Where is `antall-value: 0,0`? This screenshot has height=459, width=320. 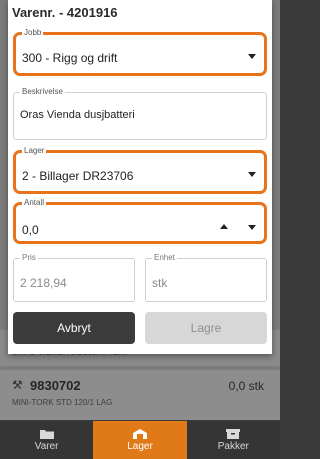
antall-value: 0,0 is located at coordinates (30, 230).